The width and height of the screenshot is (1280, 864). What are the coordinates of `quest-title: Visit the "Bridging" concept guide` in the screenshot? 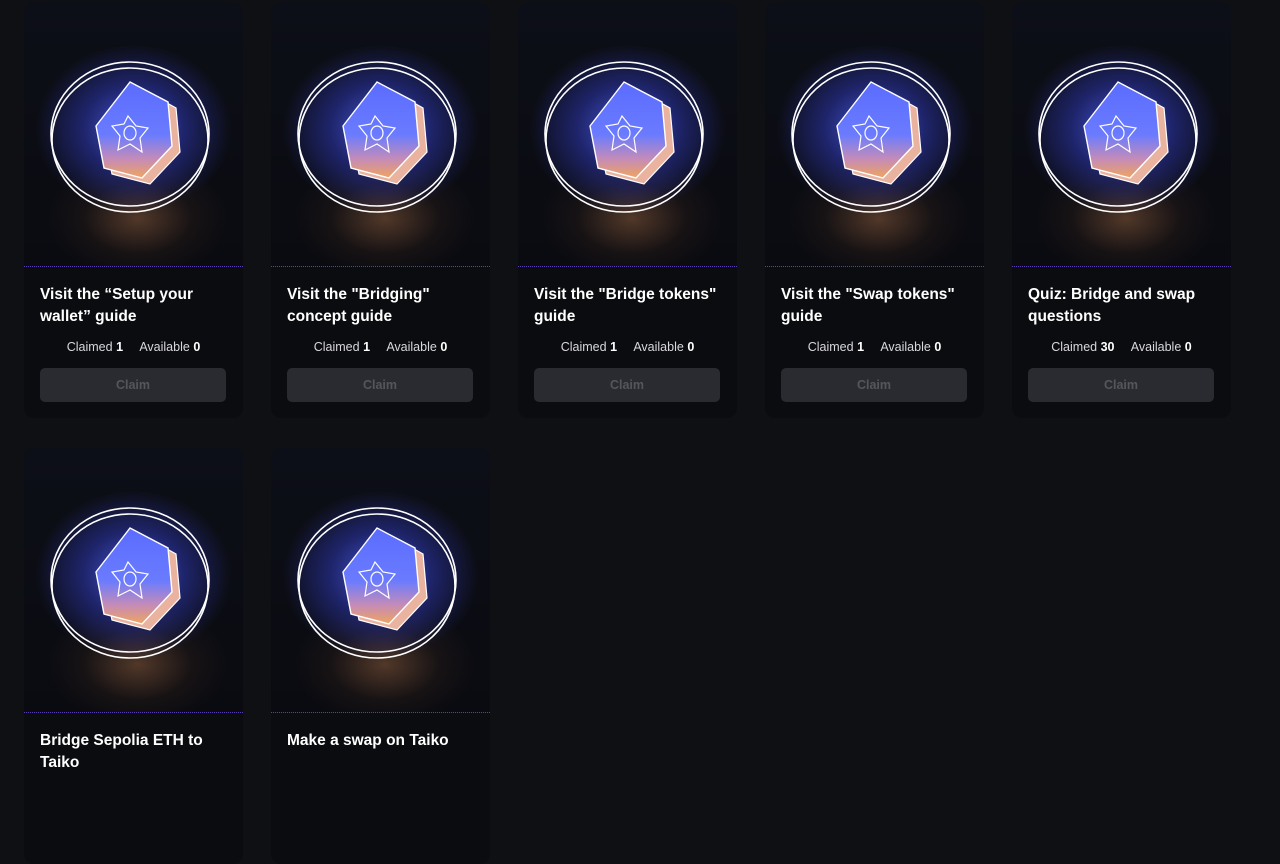 It's located at (358, 305).